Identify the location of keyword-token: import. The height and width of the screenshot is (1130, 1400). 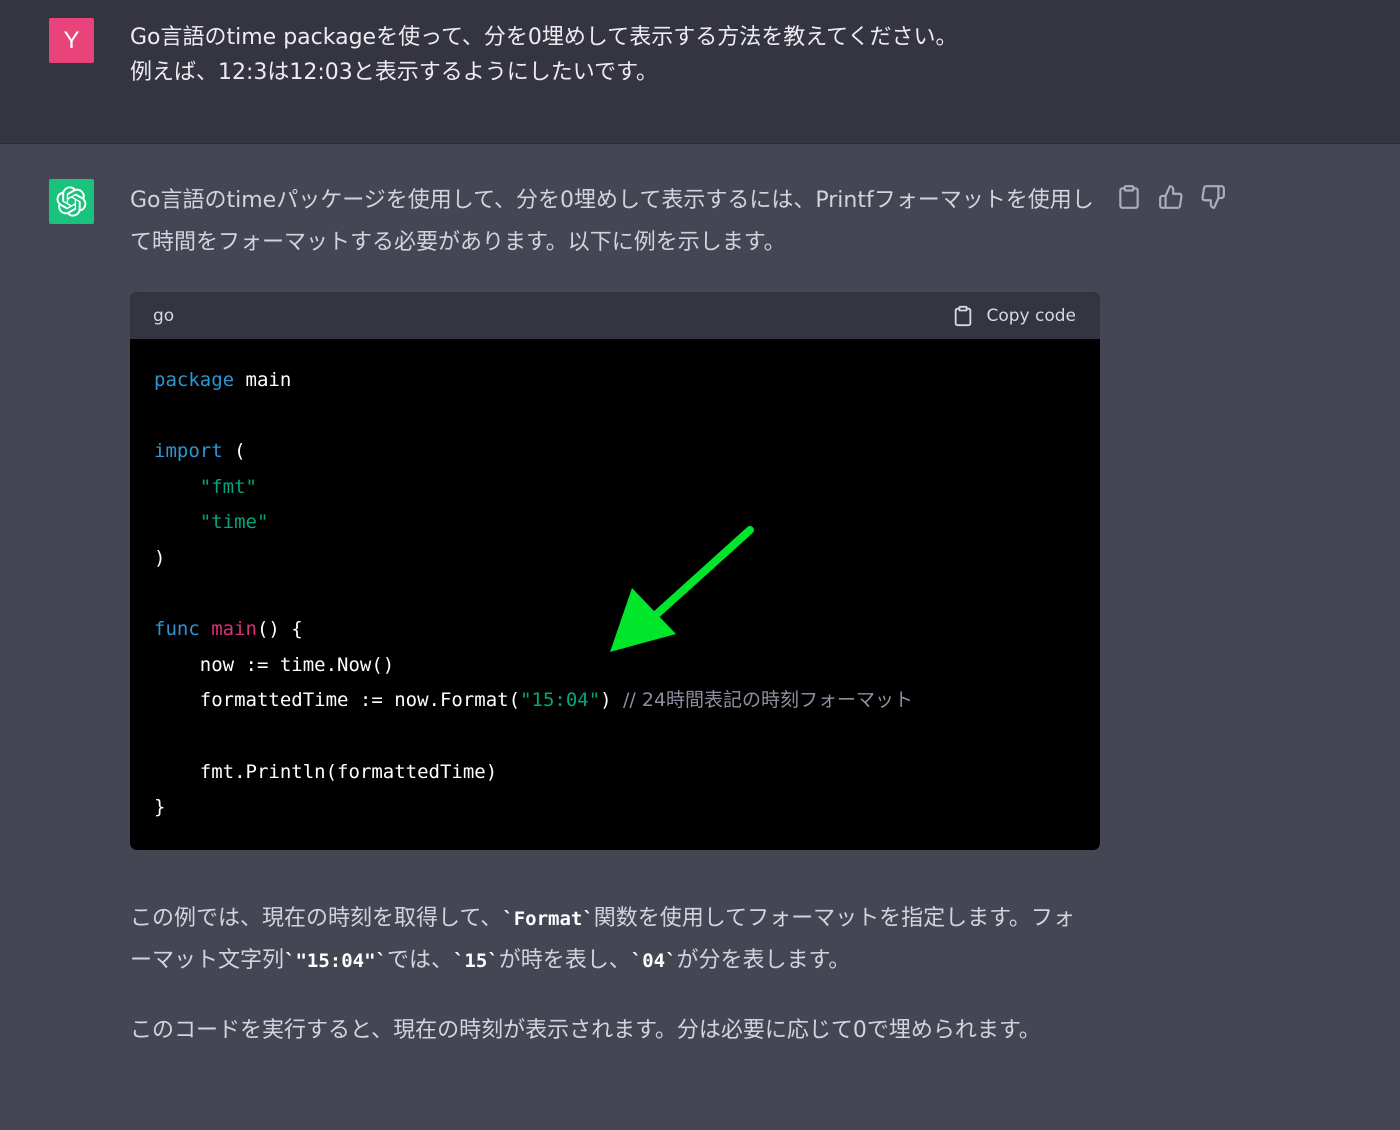
(188, 451).